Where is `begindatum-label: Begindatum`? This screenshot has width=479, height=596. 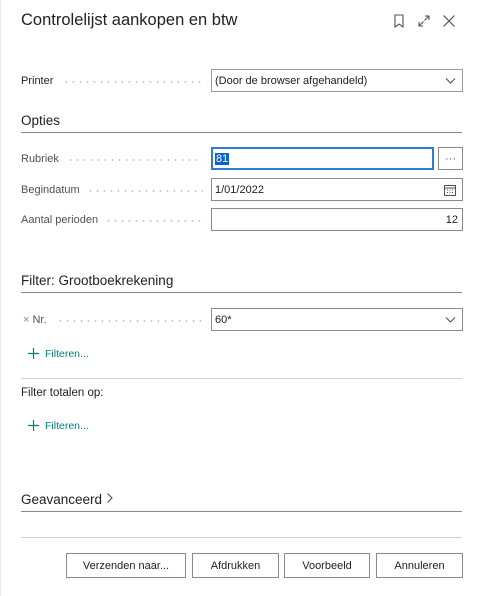
begindatum-label: Begindatum is located at coordinates (50, 190).